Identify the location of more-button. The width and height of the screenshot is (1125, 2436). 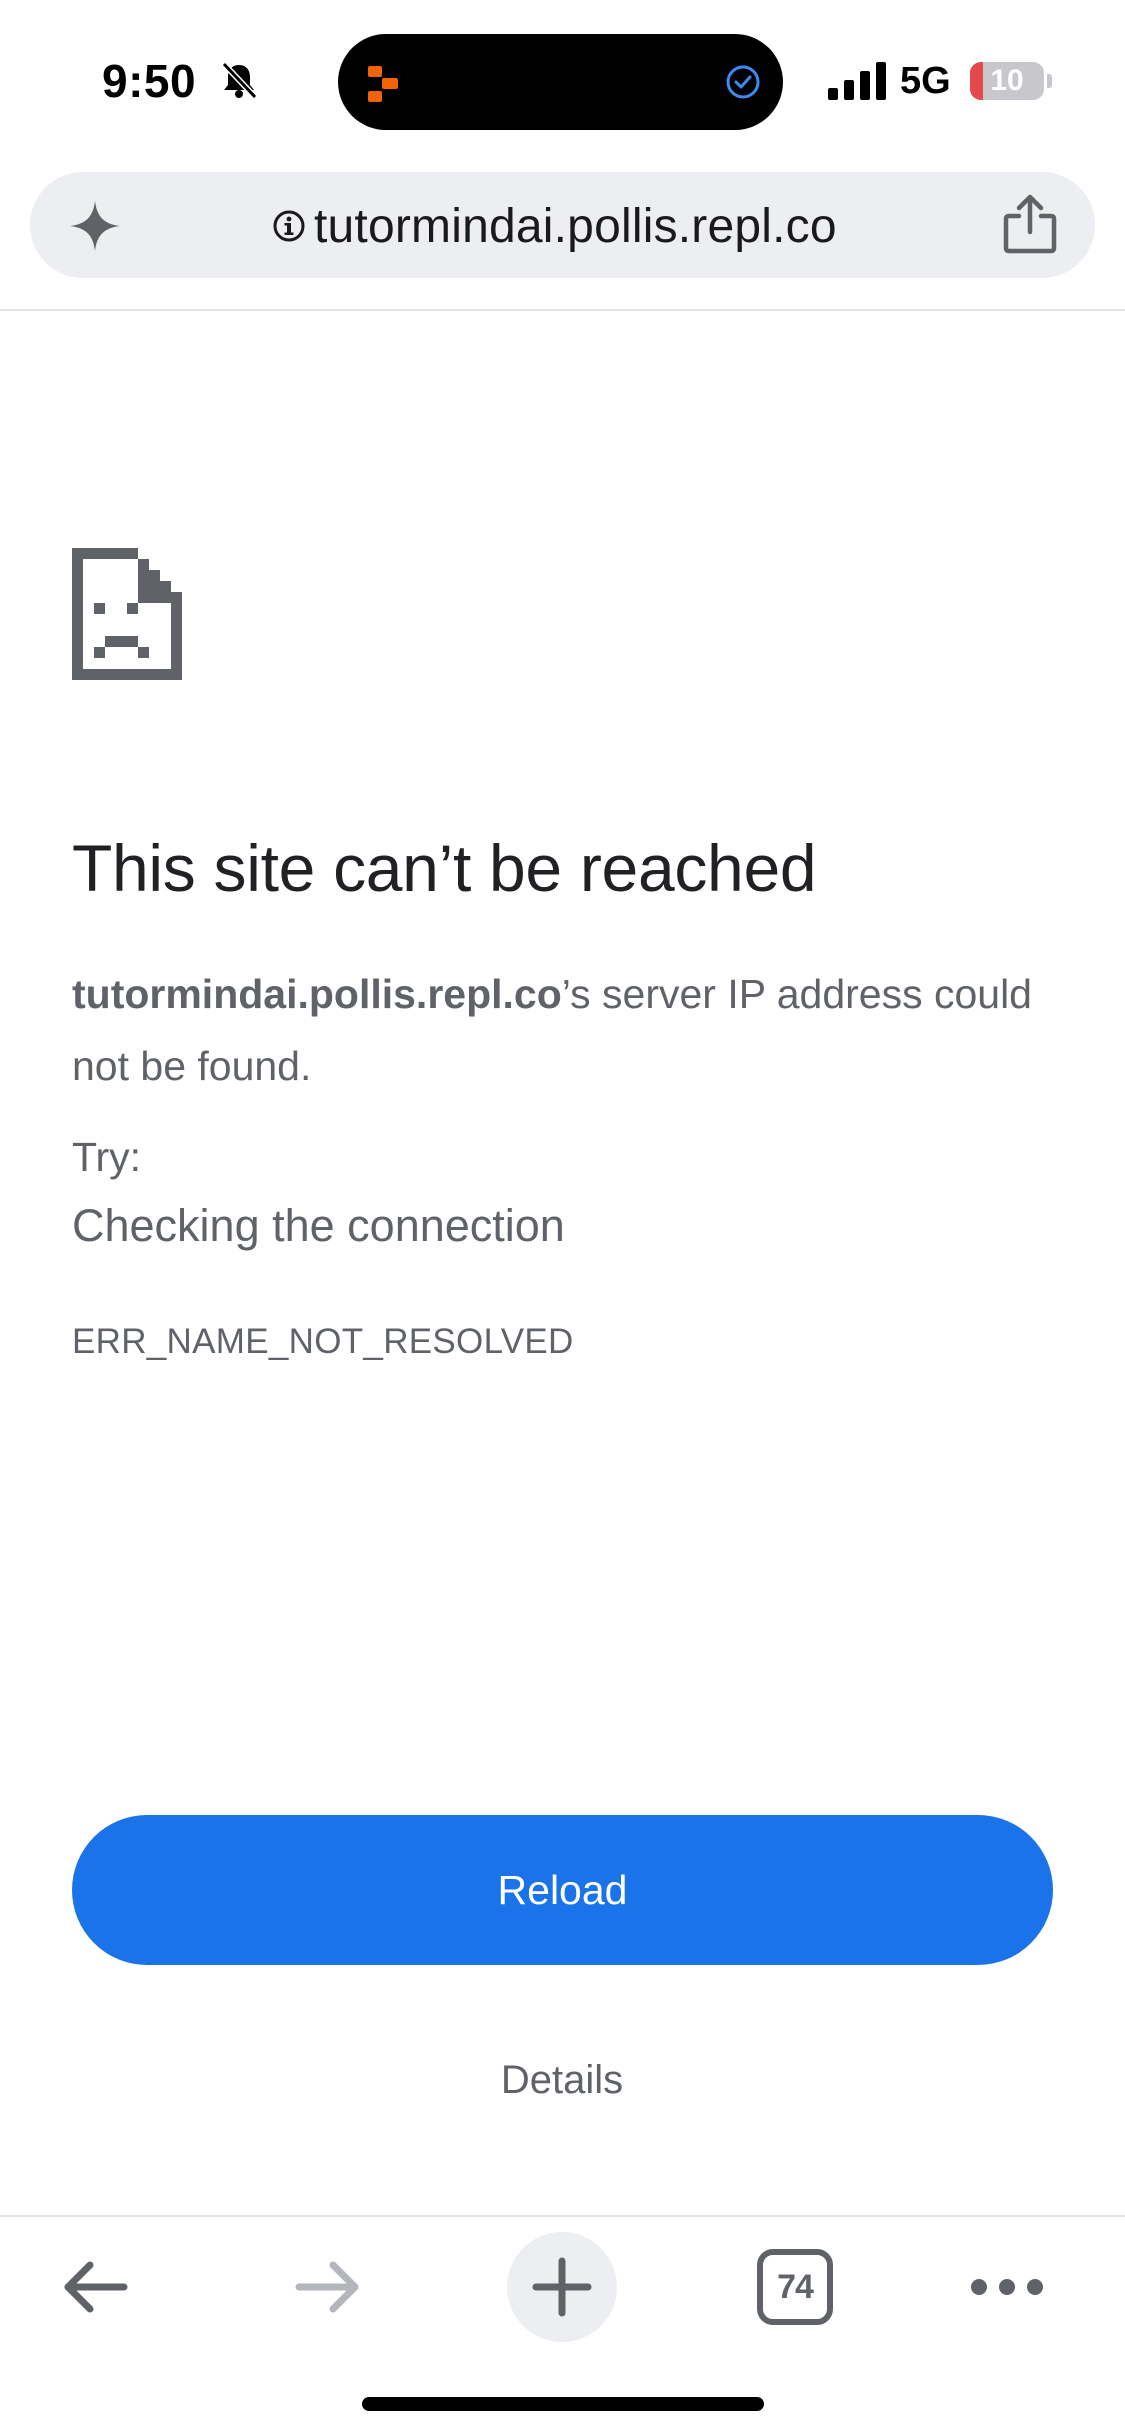
(1007, 2287).